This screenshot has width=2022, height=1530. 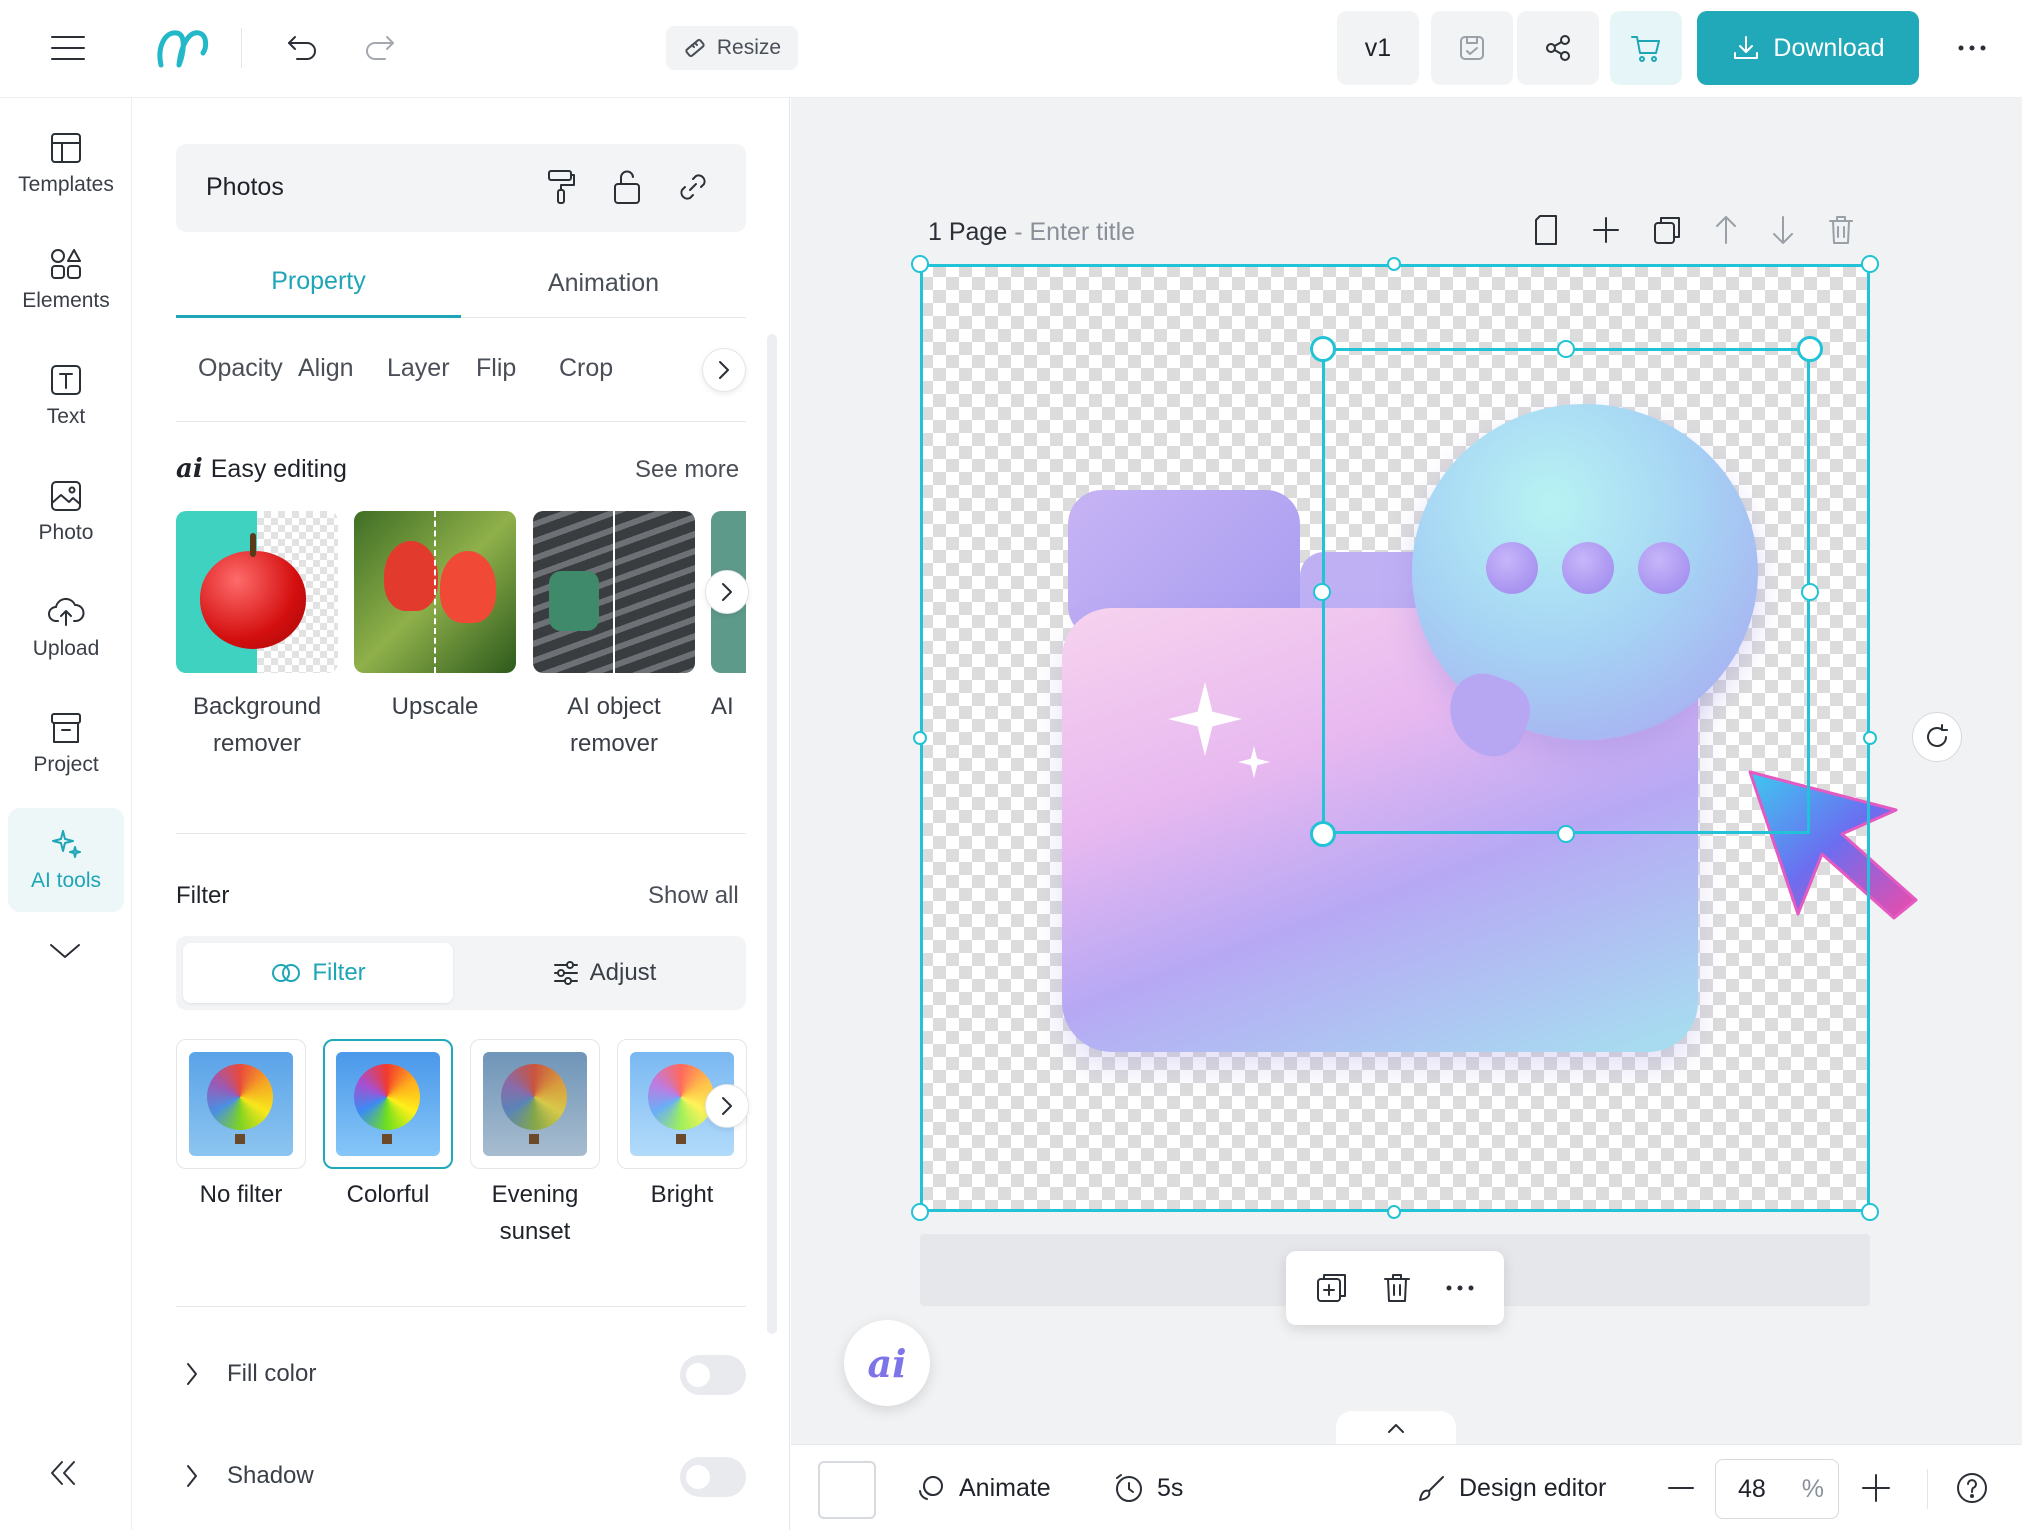 I want to click on easy-editing-next-button, so click(x=727, y=592).